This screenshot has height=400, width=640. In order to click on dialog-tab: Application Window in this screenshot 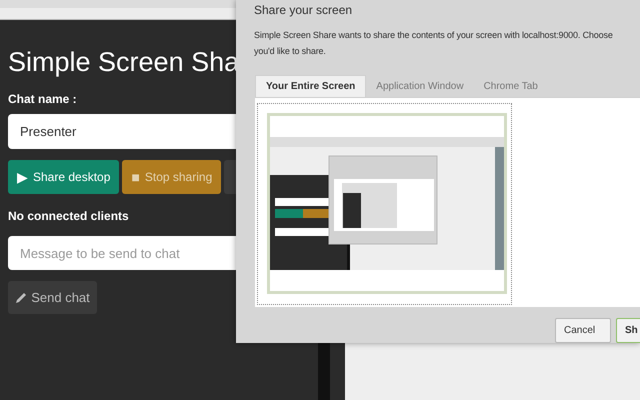, I will do `click(420, 86)`.